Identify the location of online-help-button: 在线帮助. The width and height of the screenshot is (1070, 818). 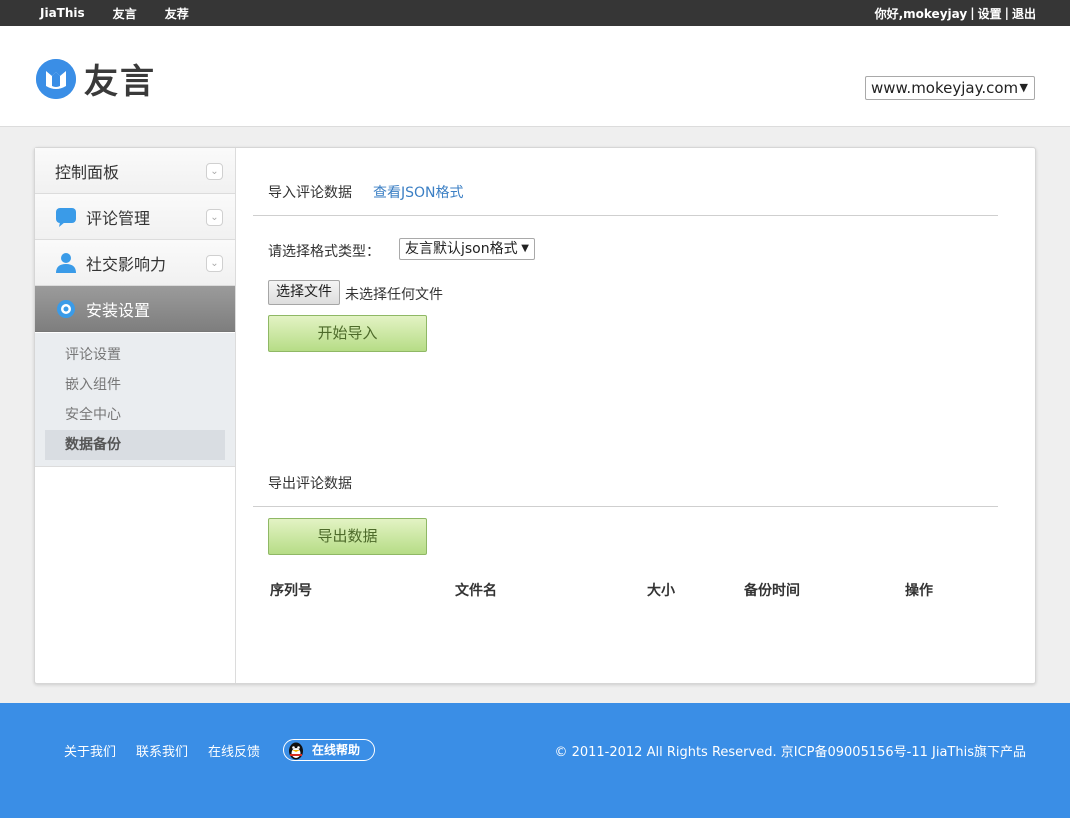
(329, 750).